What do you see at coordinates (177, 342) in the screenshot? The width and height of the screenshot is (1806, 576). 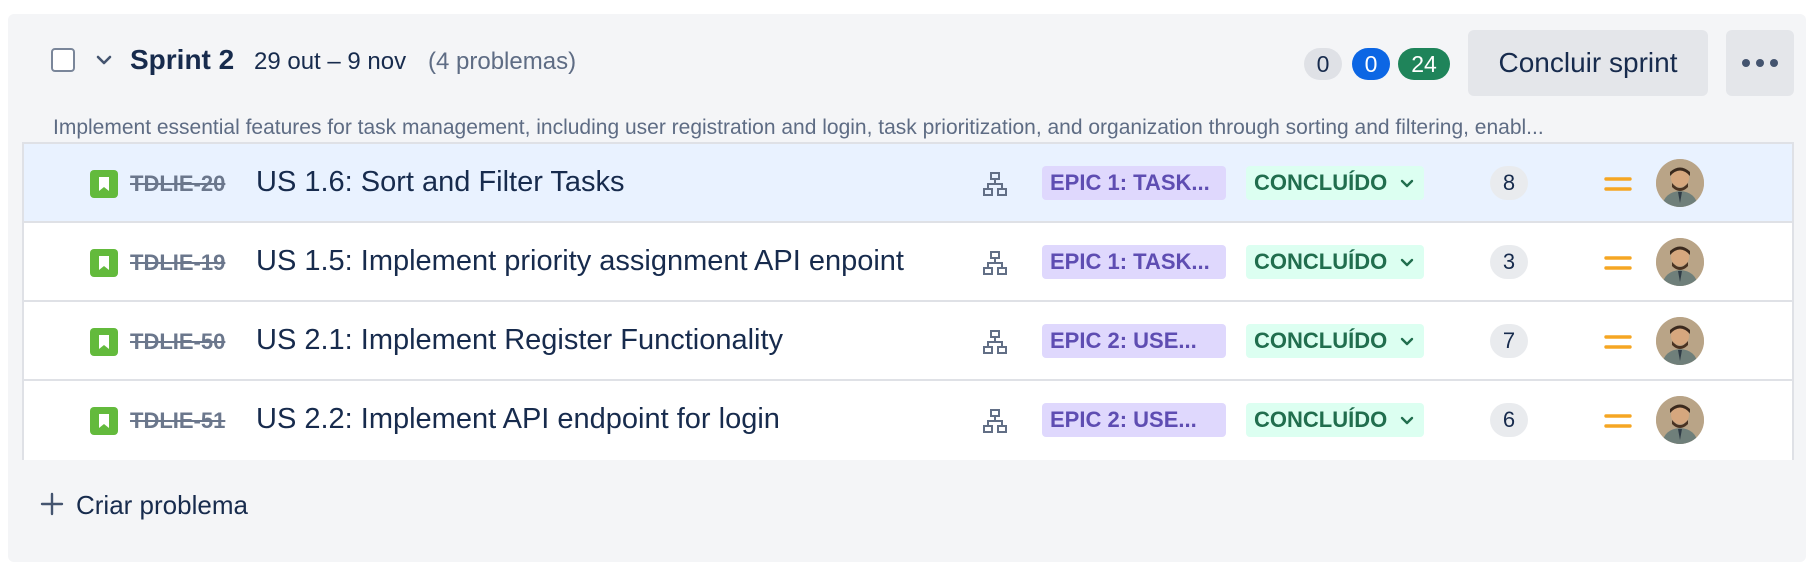 I see `issue-key: TDLIE-50` at bounding box center [177, 342].